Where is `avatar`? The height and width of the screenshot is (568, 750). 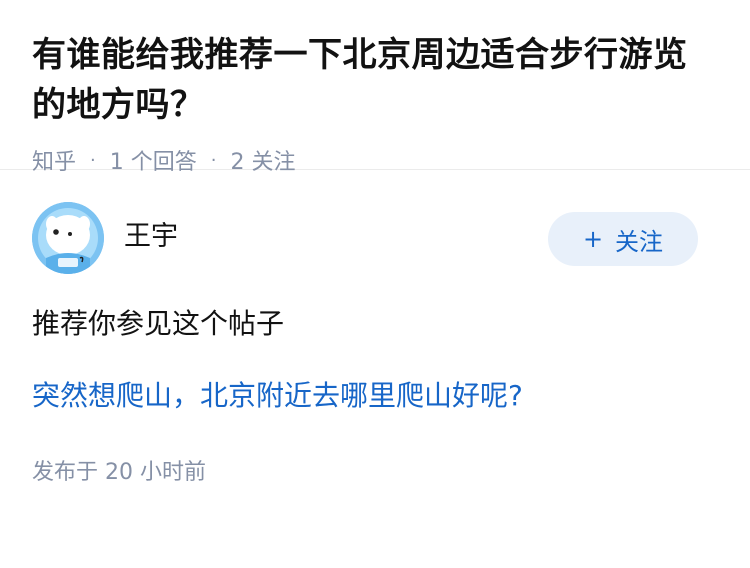 avatar is located at coordinates (68, 238).